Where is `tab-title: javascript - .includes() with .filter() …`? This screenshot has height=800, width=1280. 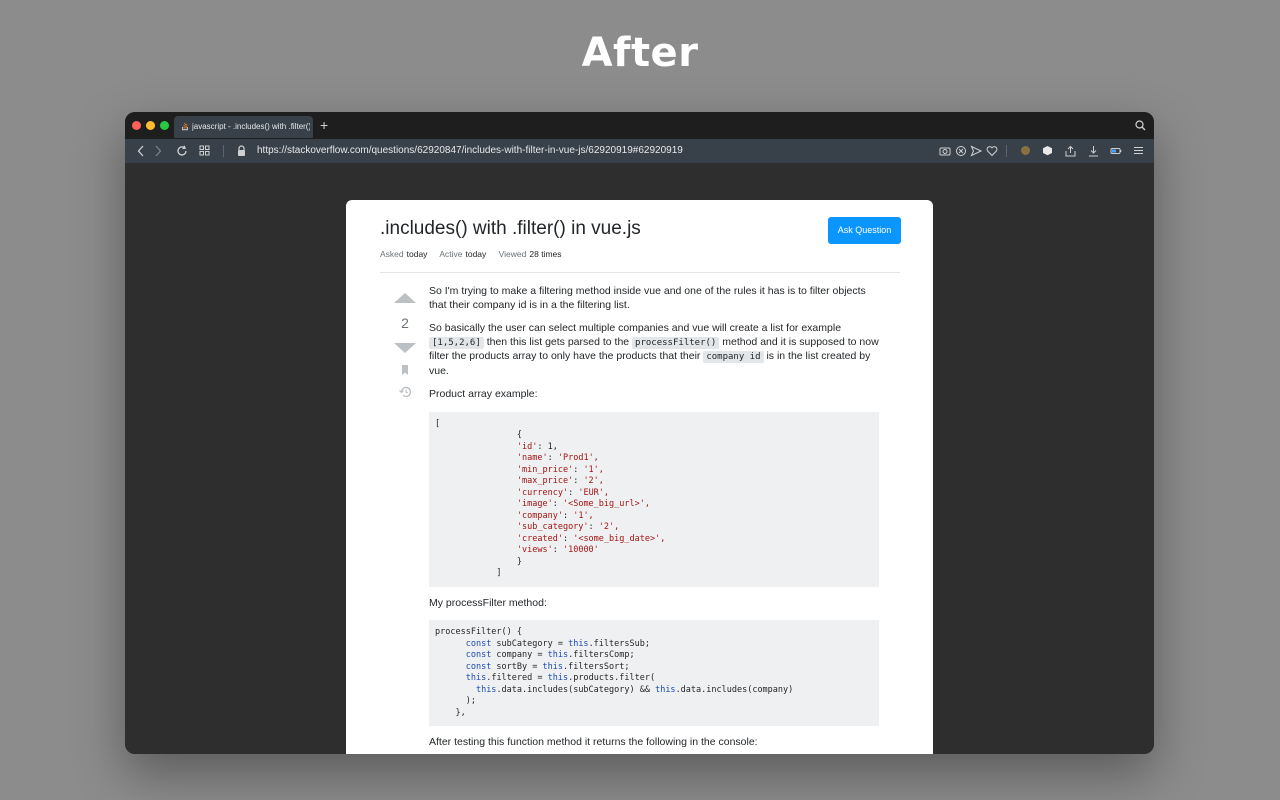
tab-title: javascript - .includes() with .filter() … is located at coordinates (251, 126).